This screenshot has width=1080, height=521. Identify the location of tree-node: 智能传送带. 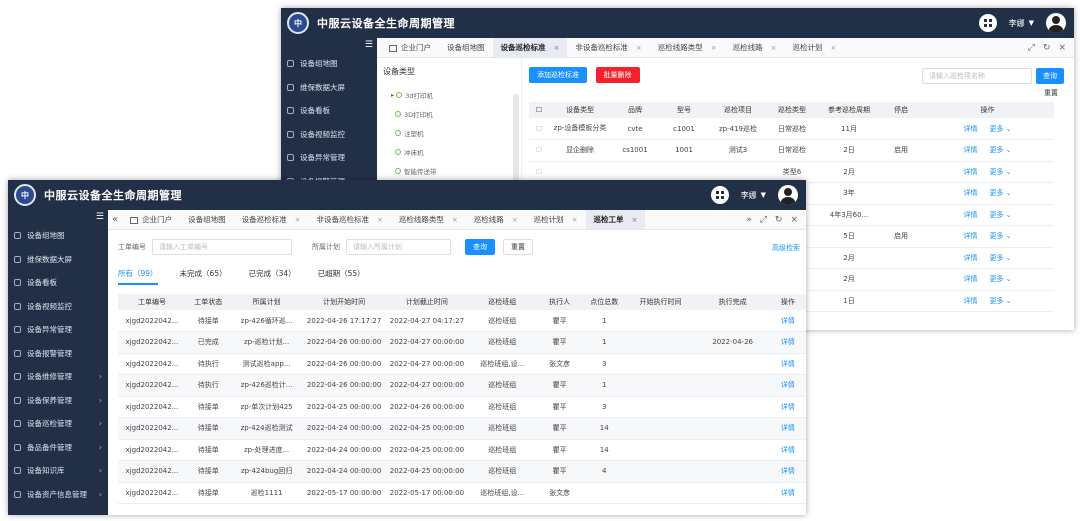
(449, 170).